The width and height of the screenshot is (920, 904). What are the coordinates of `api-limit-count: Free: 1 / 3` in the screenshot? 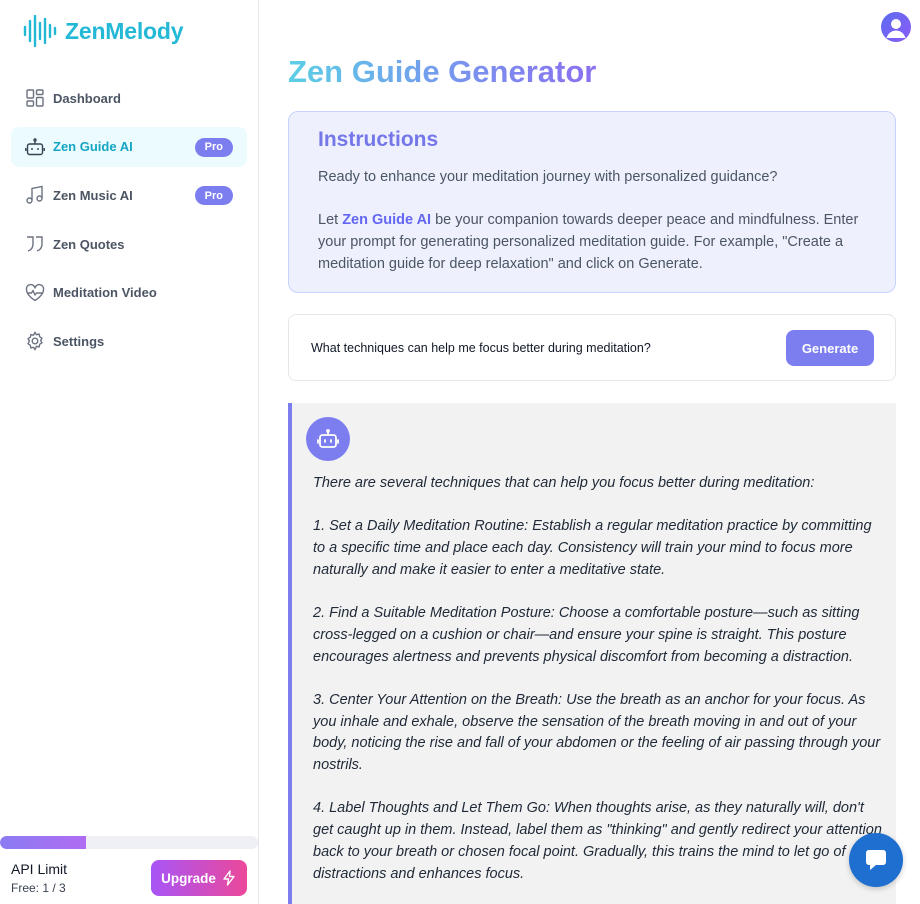 It's located at (38, 888).